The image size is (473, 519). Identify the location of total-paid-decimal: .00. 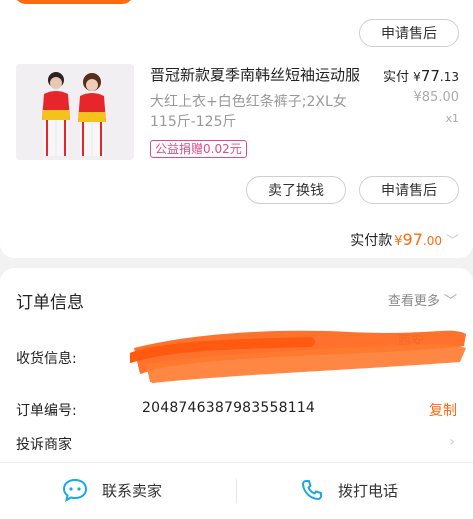
(432, 241).